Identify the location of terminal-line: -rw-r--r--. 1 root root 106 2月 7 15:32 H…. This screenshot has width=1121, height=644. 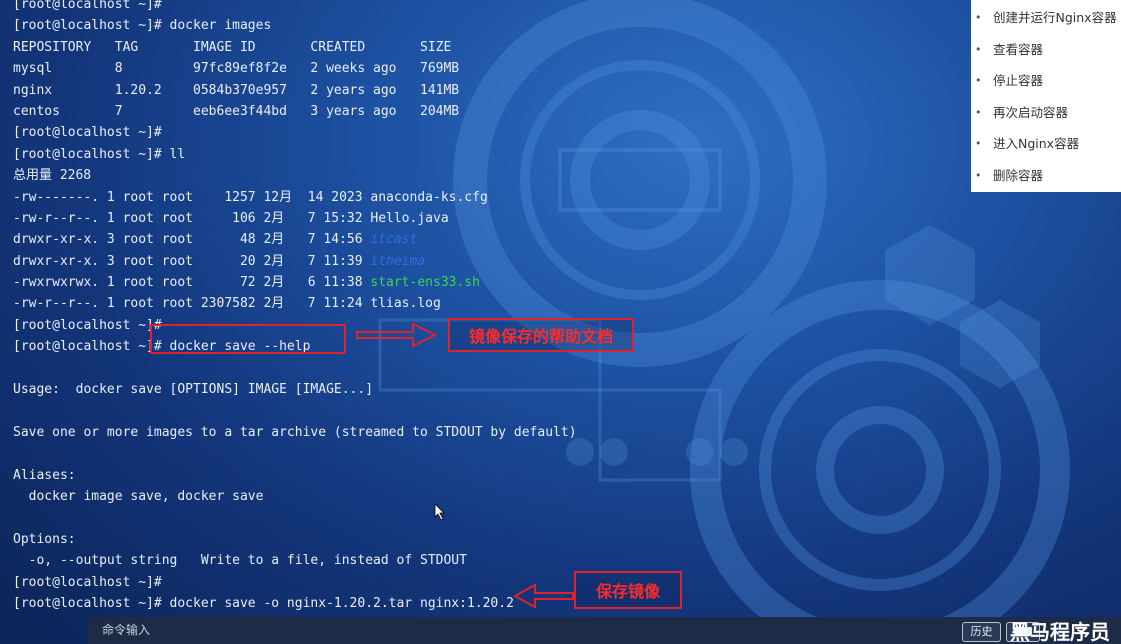
(231, 218).